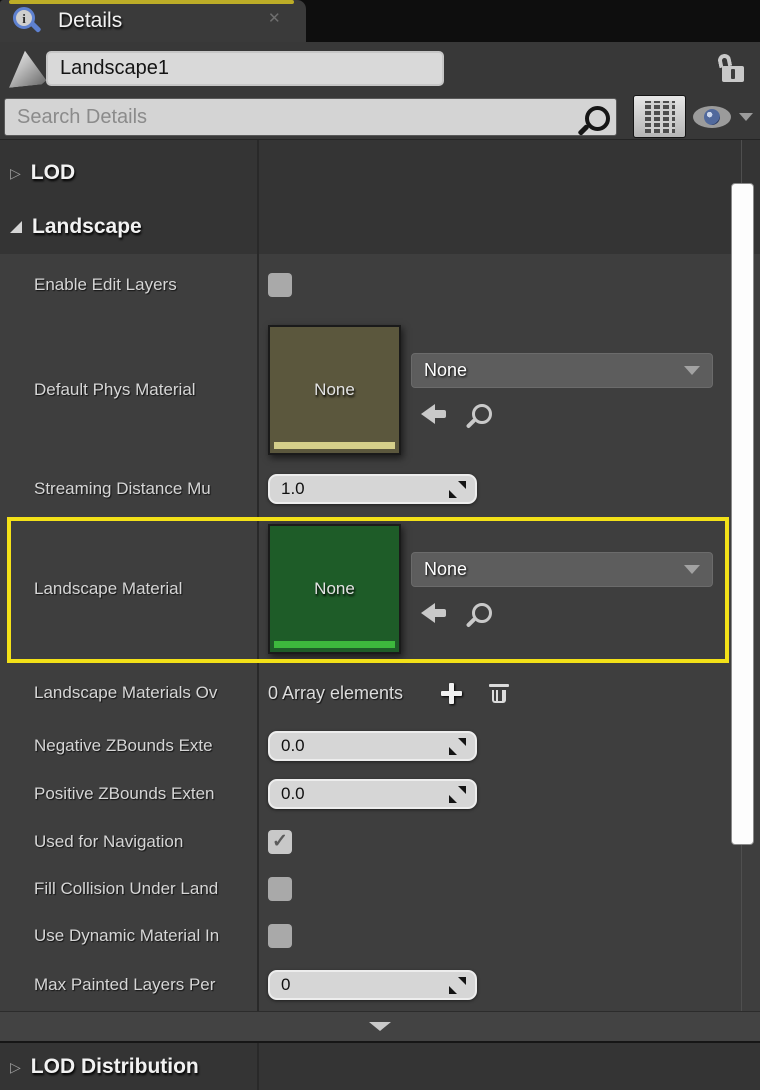 The height and width of the screenshot is (1090, 760). I want to click on row-use-dynamic-material: Use Dynamic Material In, so click(370, 935).